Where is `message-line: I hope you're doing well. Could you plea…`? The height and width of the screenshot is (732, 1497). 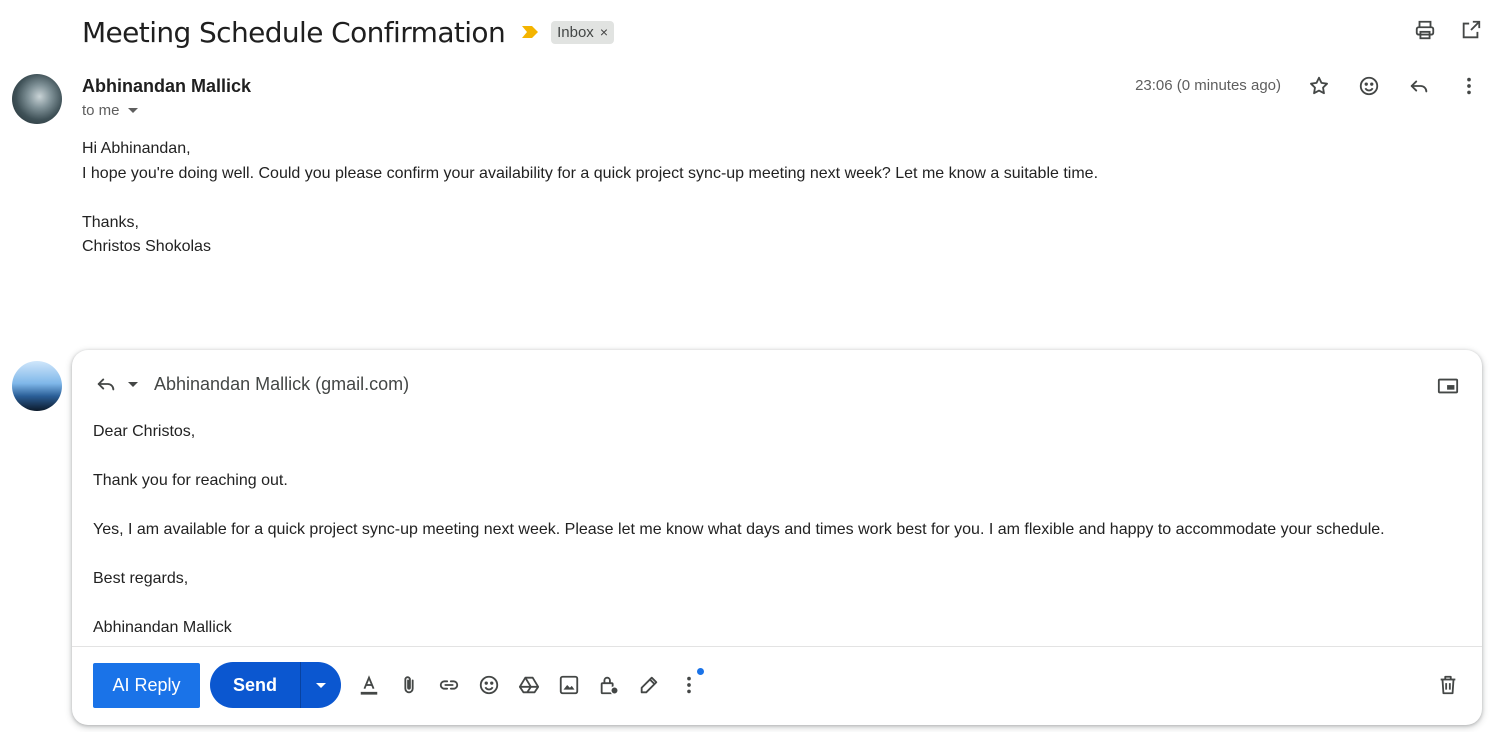 message-line: I hope you're doing well. Could you plea… is located at coordinates (590, 173).